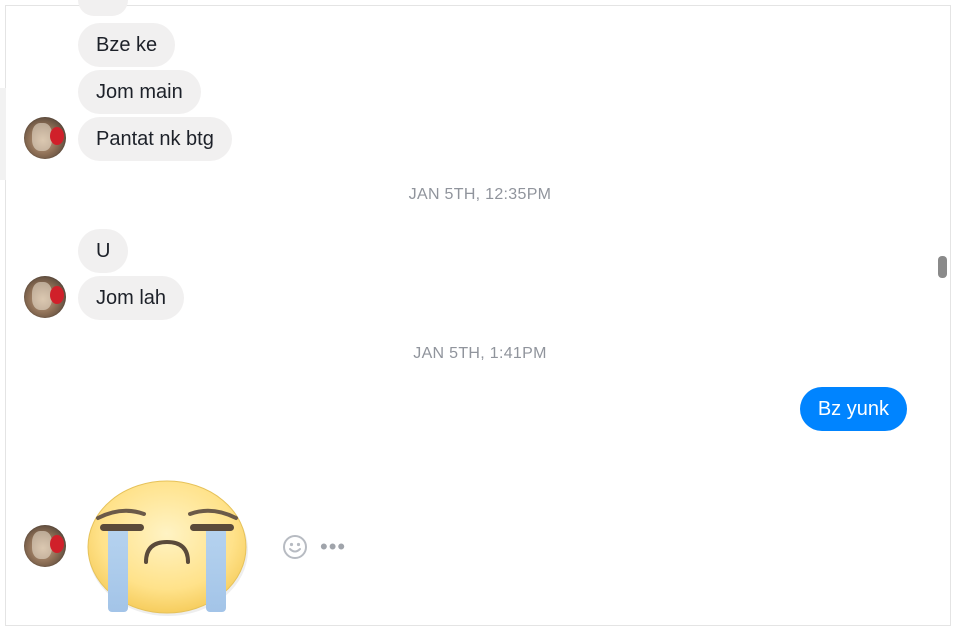 Image resolution: width=953 pixels, height=629 pixels. Describe the element at coordinates (480, 353) in the screenshot. I see `timestamp-divider: JAN 5TH, 1:41PM` at that location.